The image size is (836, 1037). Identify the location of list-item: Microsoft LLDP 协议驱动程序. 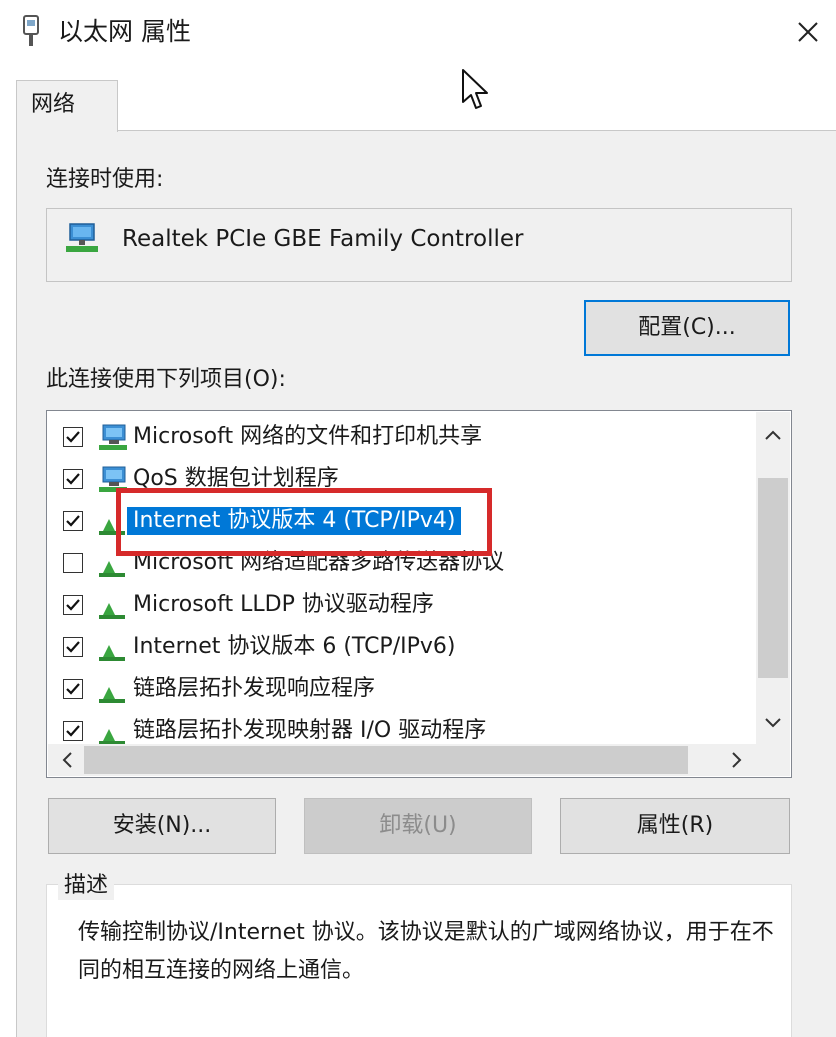
(402, 606).